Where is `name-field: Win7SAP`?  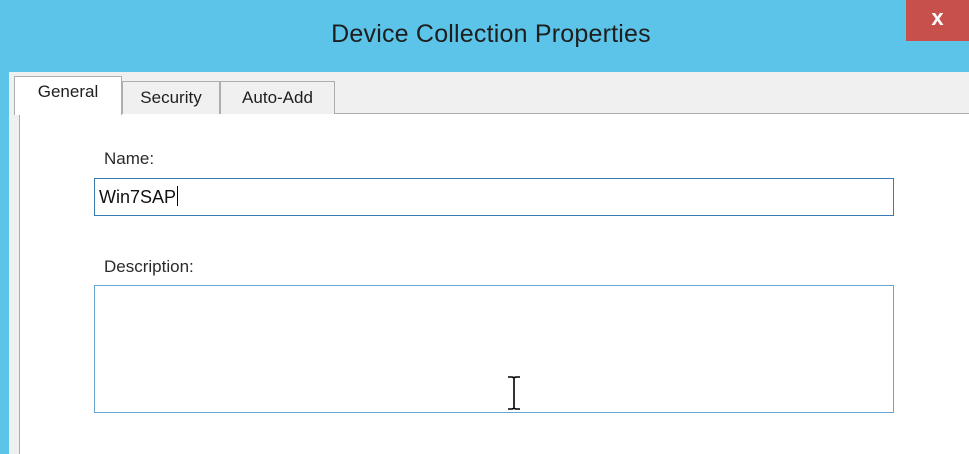 name-field: Win7SAP is located at coordinates (494, 197).